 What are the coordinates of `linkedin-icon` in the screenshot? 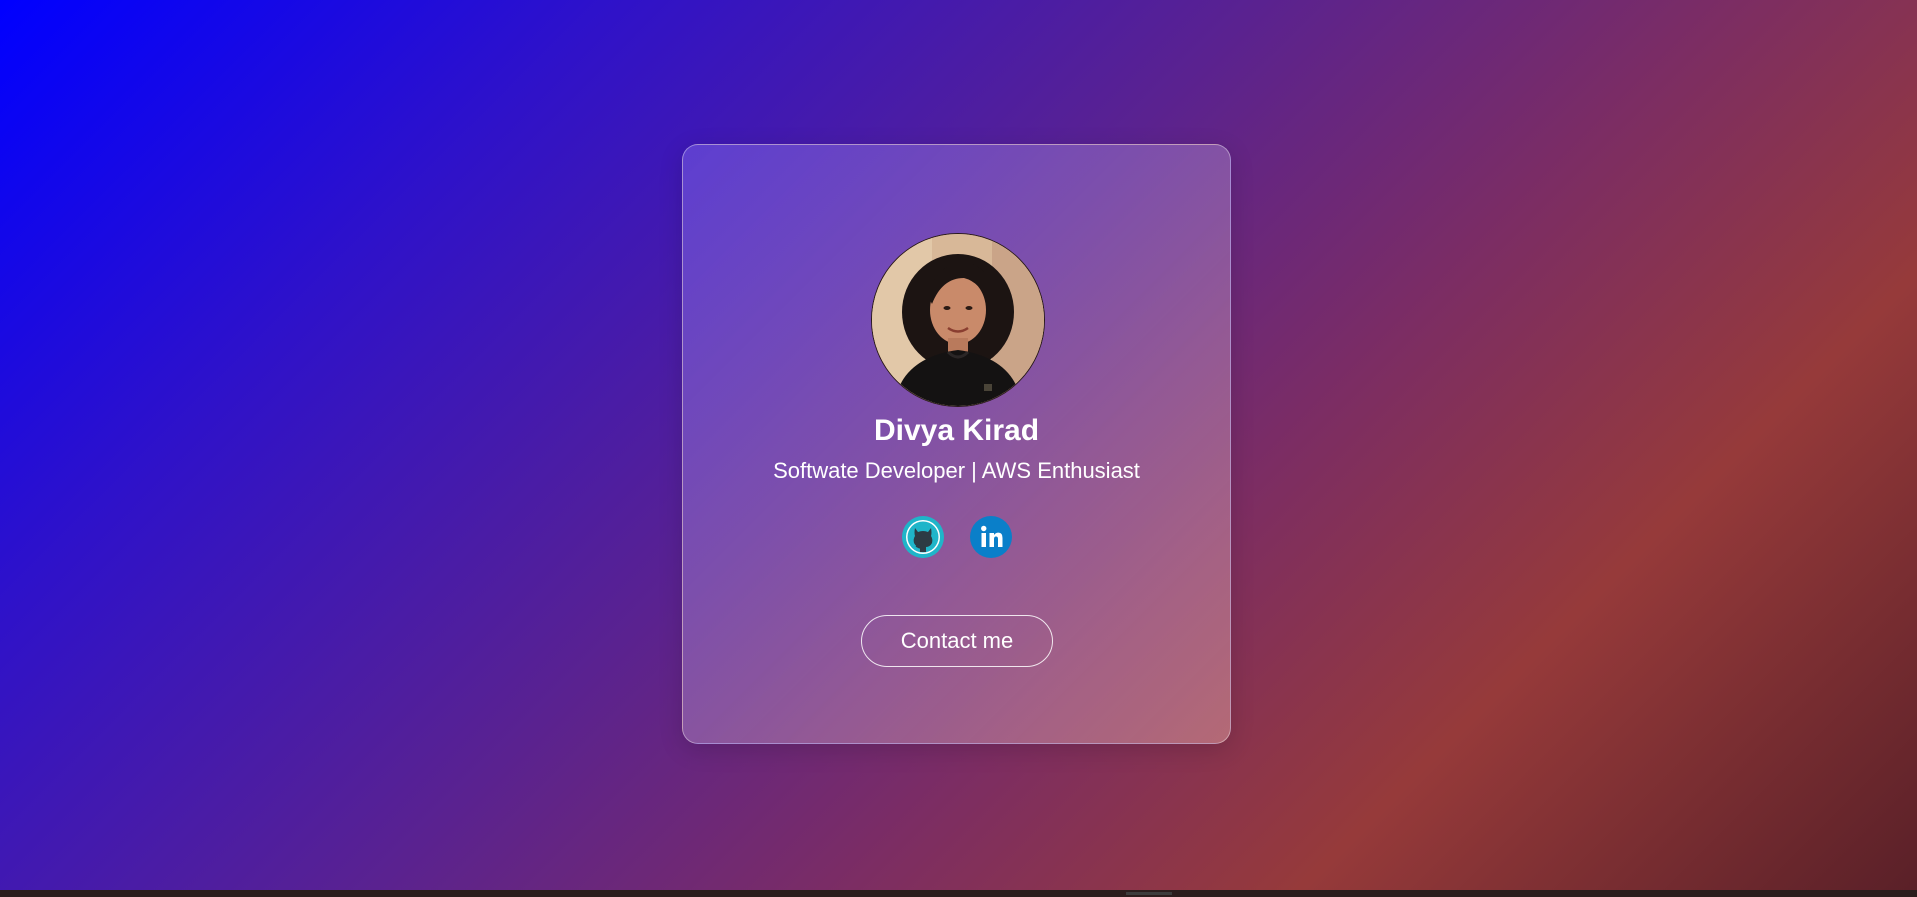 It's located at (990, 537).